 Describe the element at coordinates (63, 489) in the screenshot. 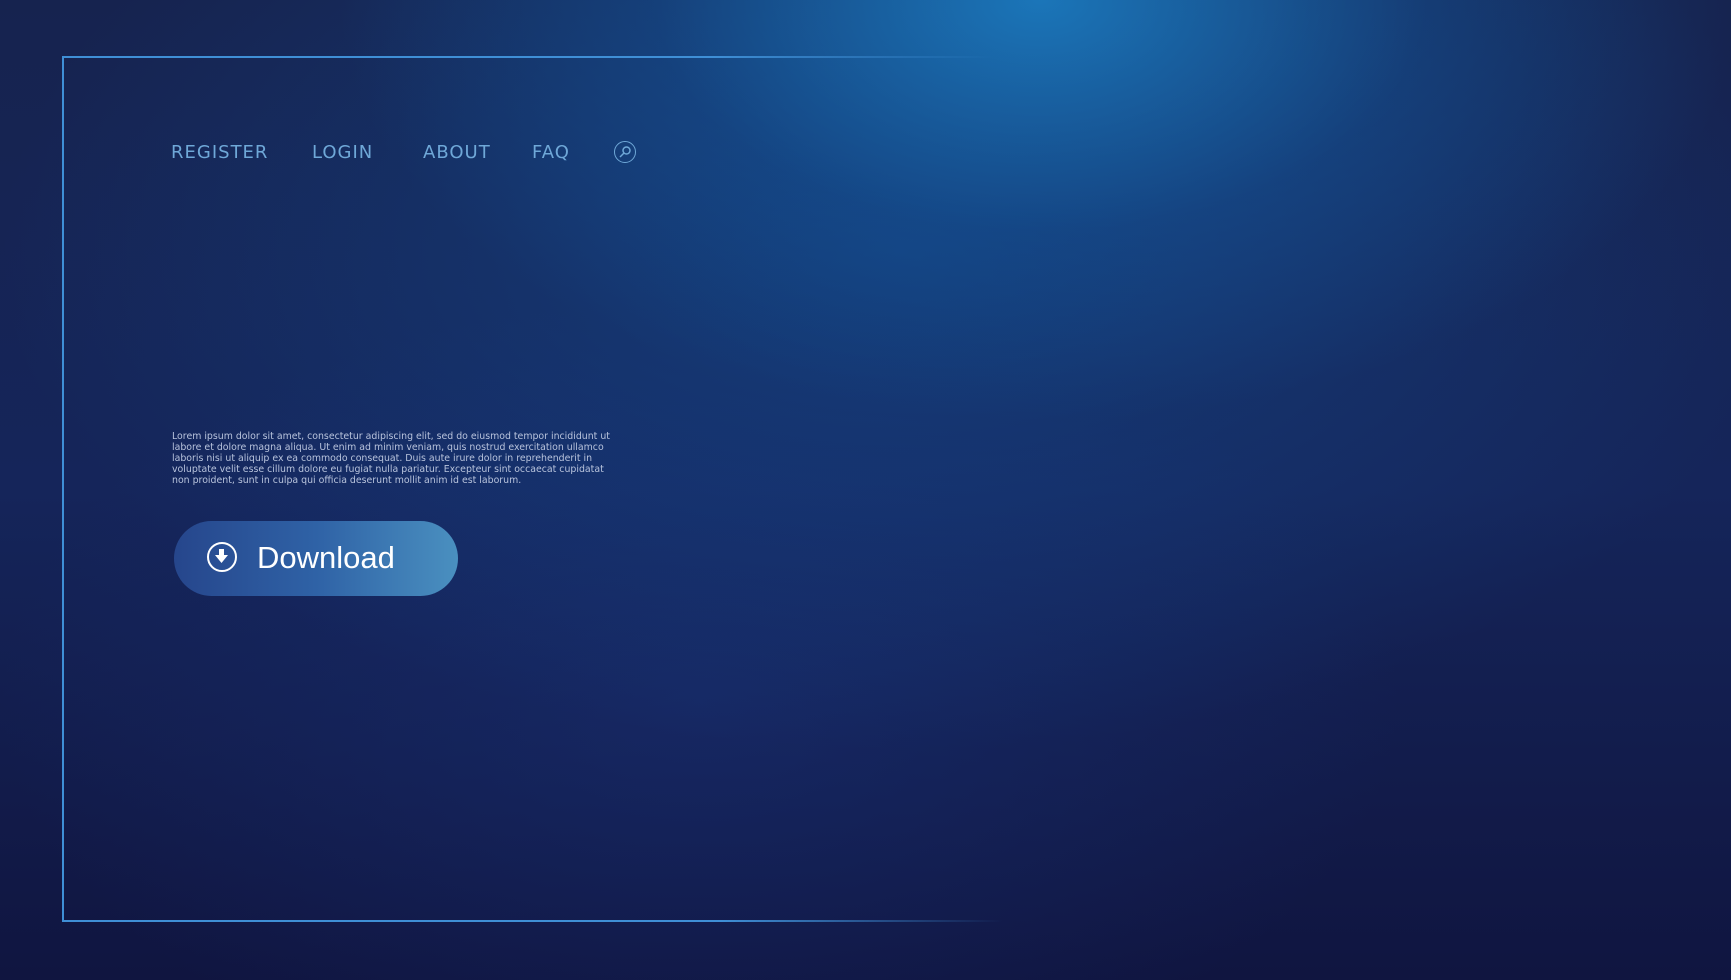

I see `frame-border-left` at that location.